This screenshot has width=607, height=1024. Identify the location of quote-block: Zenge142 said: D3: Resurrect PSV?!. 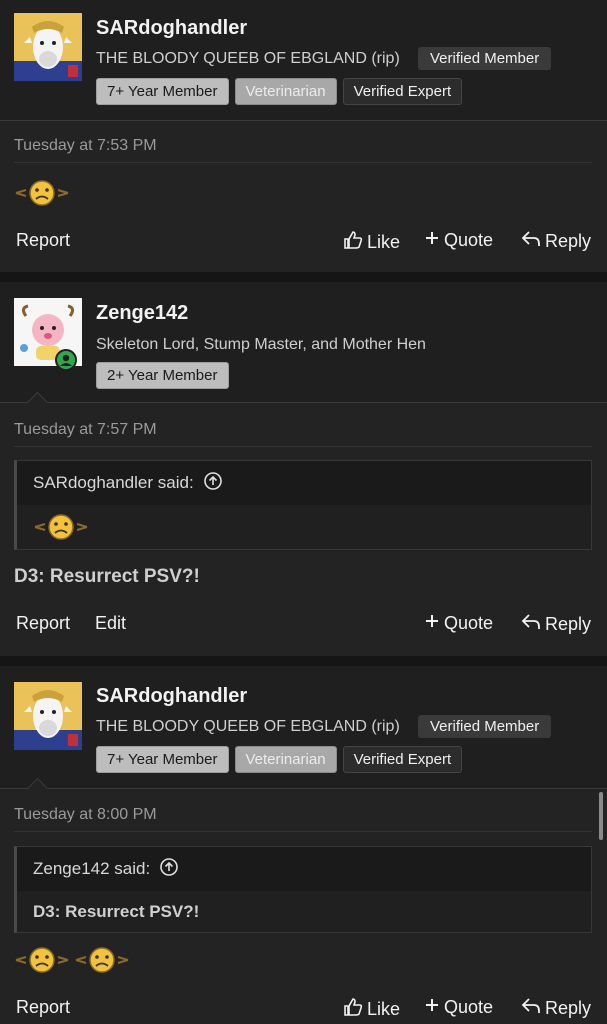
(303, 889).